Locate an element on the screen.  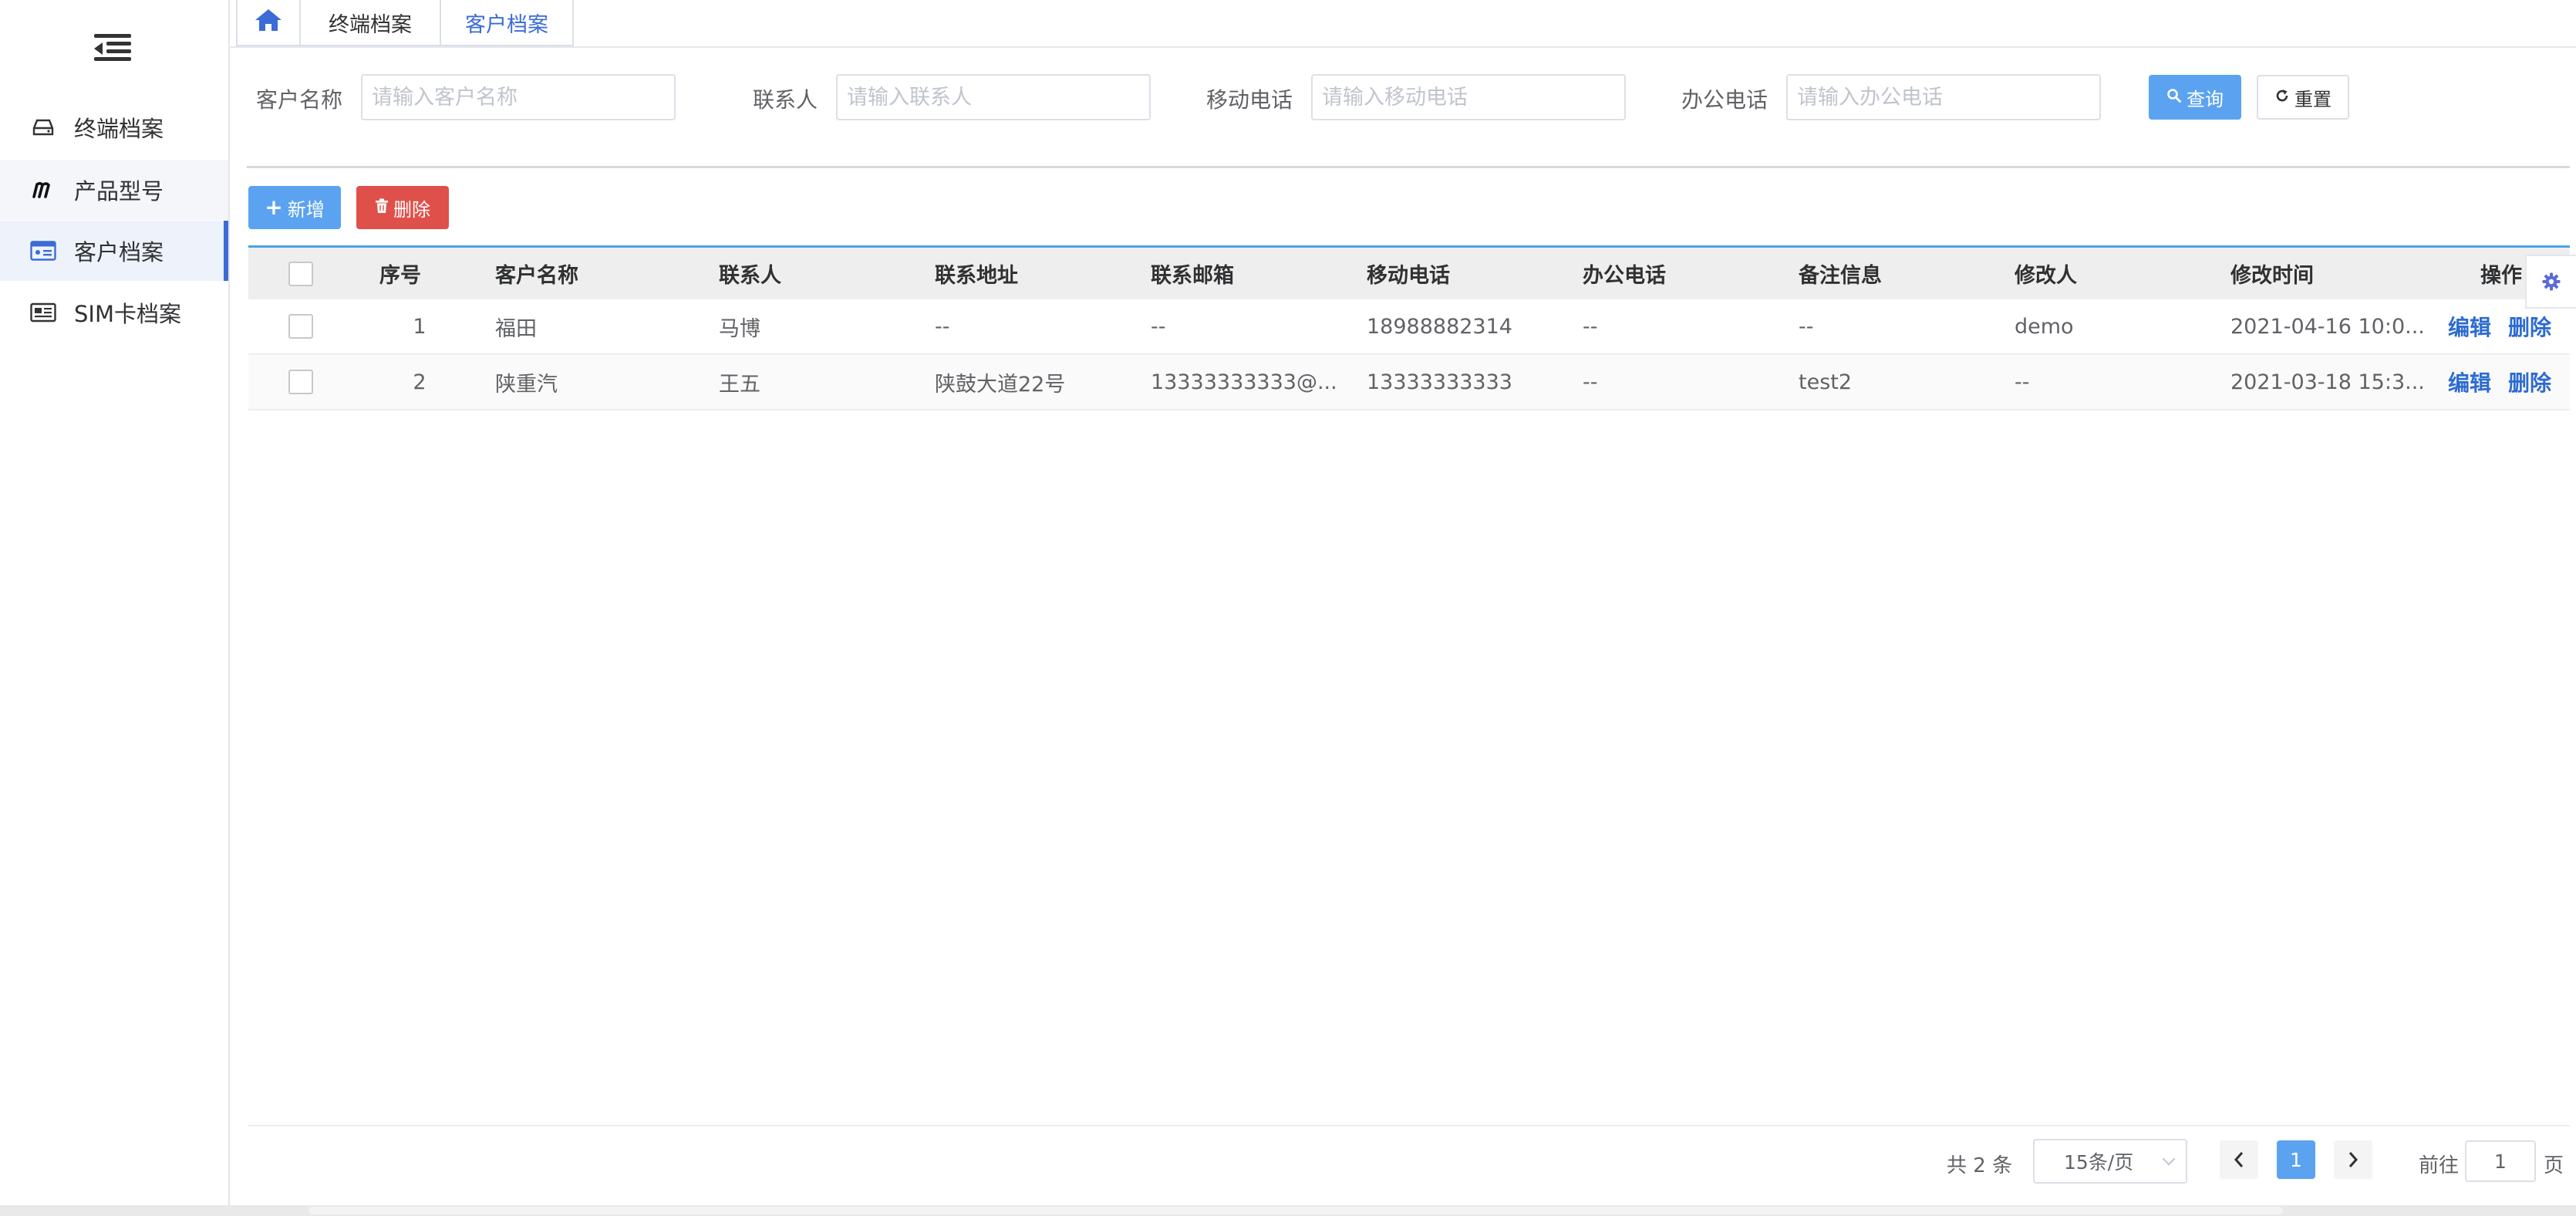
address-cell: -- is located at coordinates (942, 326).